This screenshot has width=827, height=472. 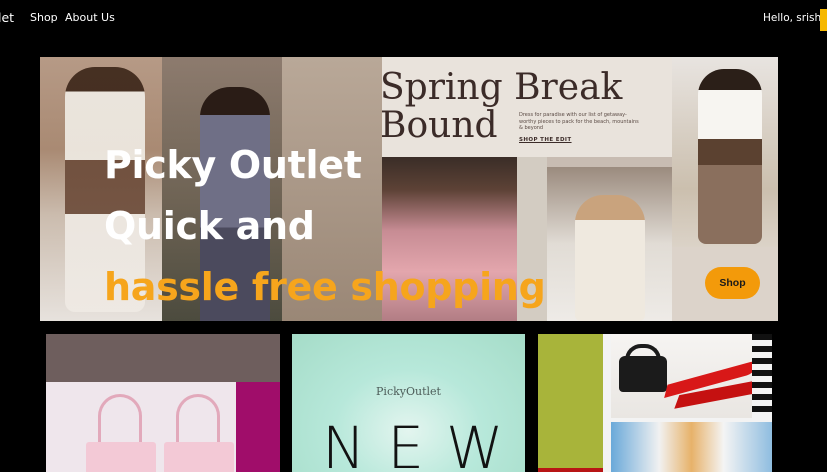 What do you see at coordinates (7, 17) in the screenshot?
I see `brand-logo: let` at bounding box center [7, 17].